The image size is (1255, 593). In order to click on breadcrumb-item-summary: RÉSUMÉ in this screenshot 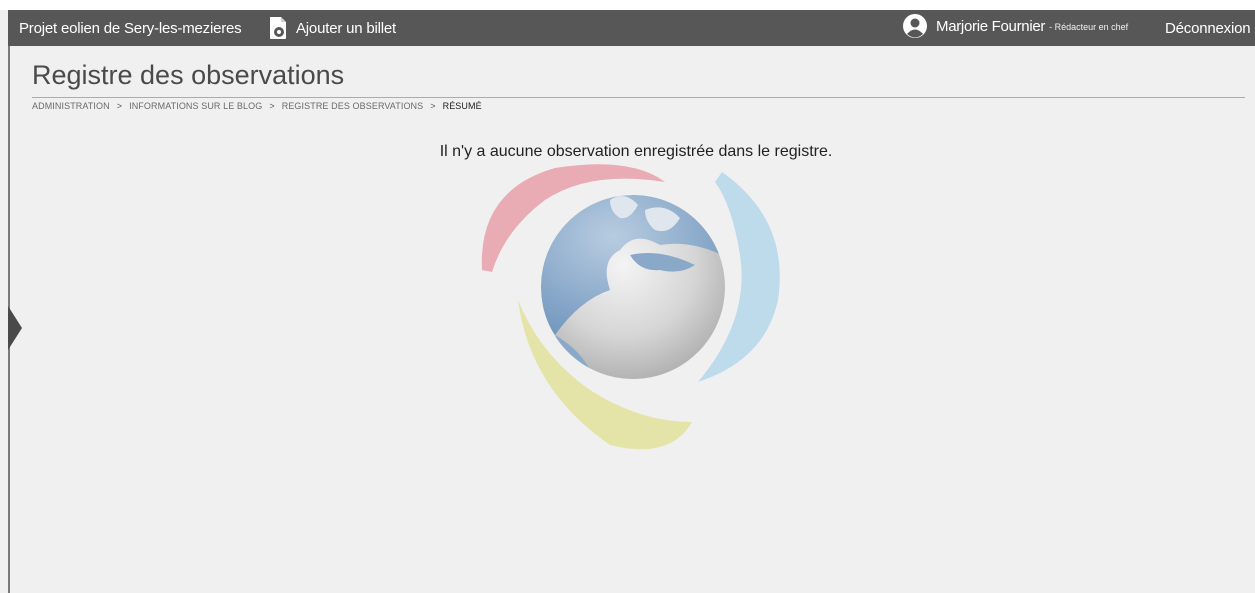, I will do `click(462, 106)`.